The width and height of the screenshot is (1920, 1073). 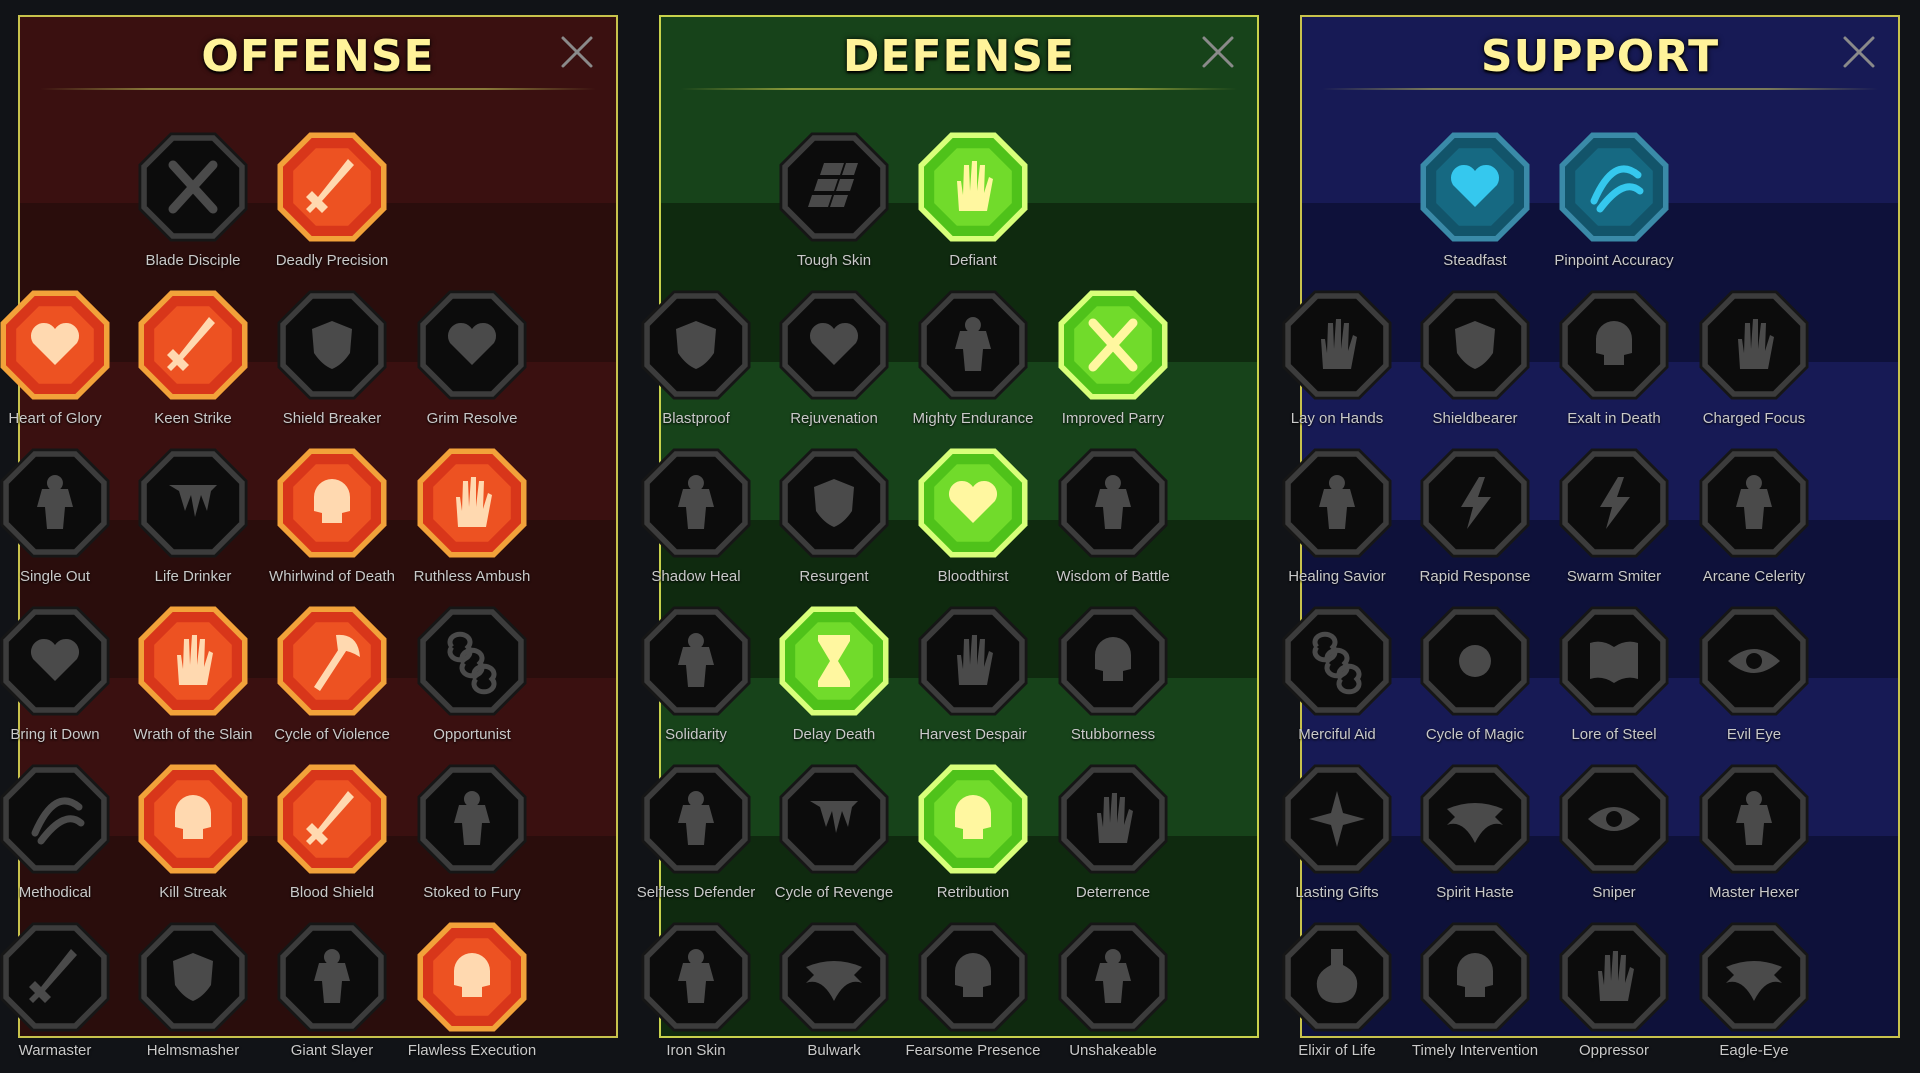 I want to click on skill-keen-strike: Keen Strike, so click(x=193, y=362).